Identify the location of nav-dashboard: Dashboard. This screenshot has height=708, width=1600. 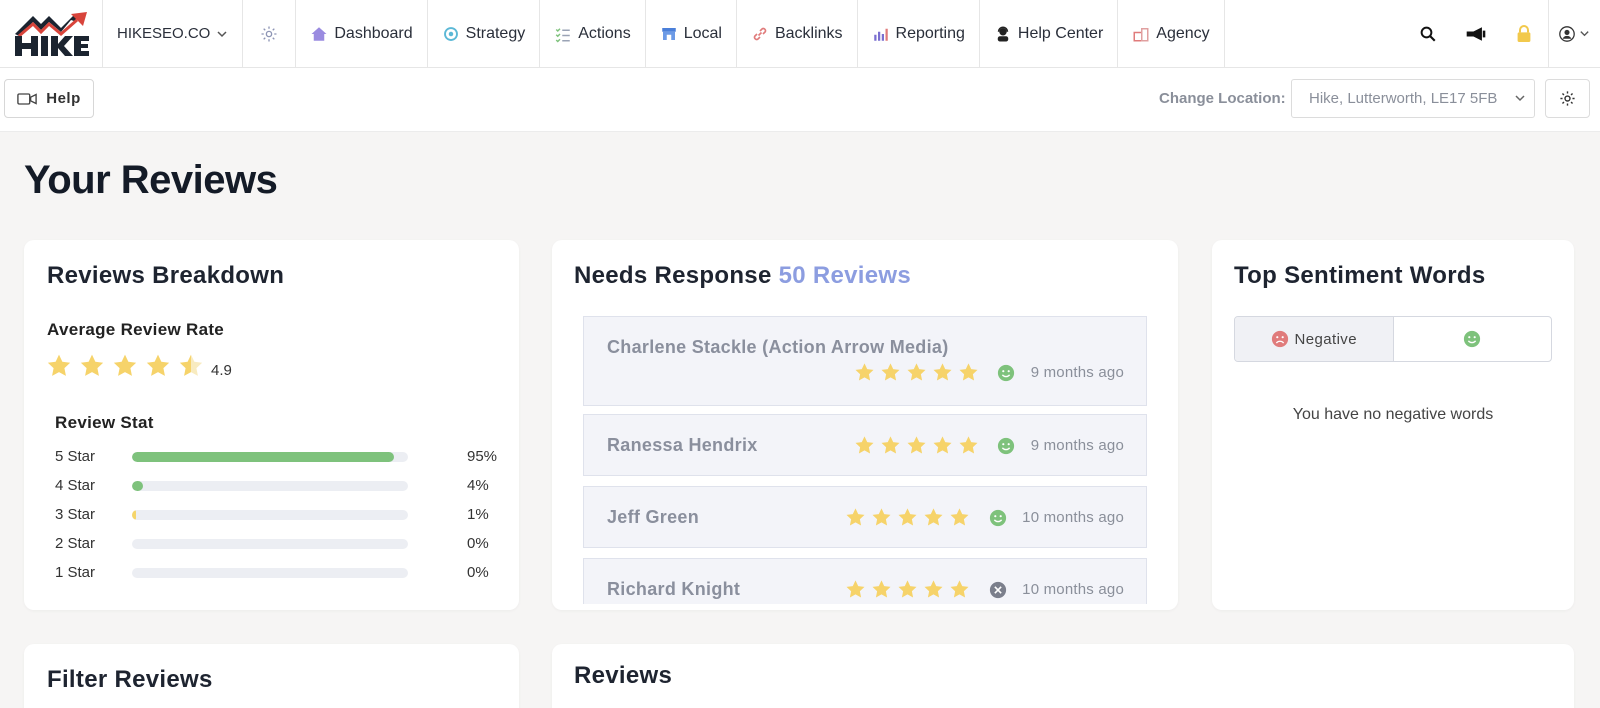
(362, 33).